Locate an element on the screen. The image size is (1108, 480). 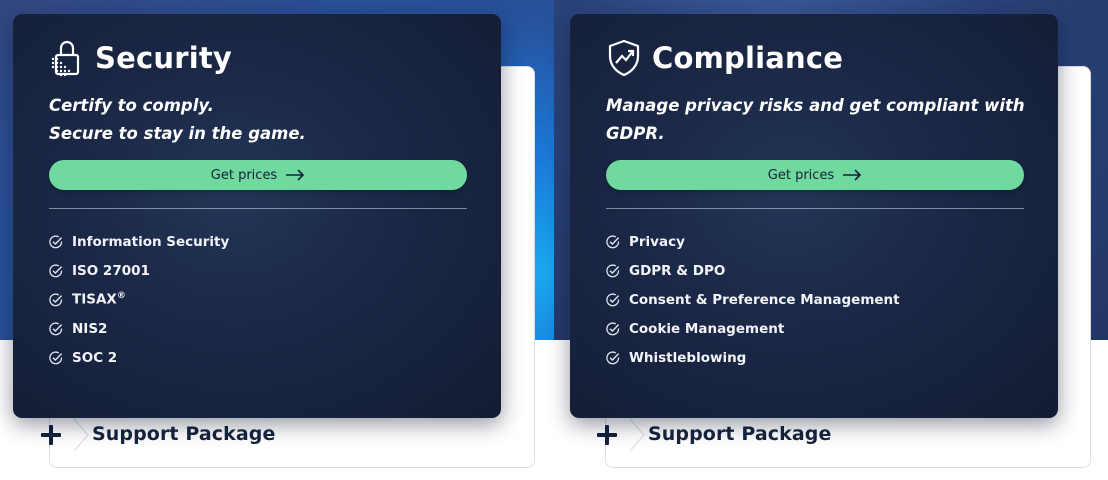
list-item: Whistleblowing is located at coordinates (753, 357).